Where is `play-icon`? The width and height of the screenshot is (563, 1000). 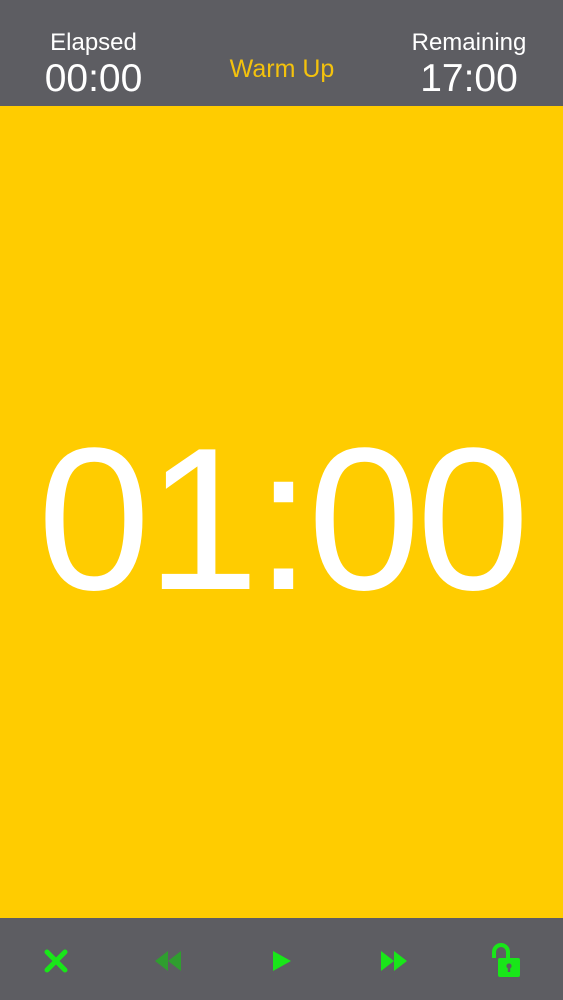
play-icon is located at coordinates (282, 961).